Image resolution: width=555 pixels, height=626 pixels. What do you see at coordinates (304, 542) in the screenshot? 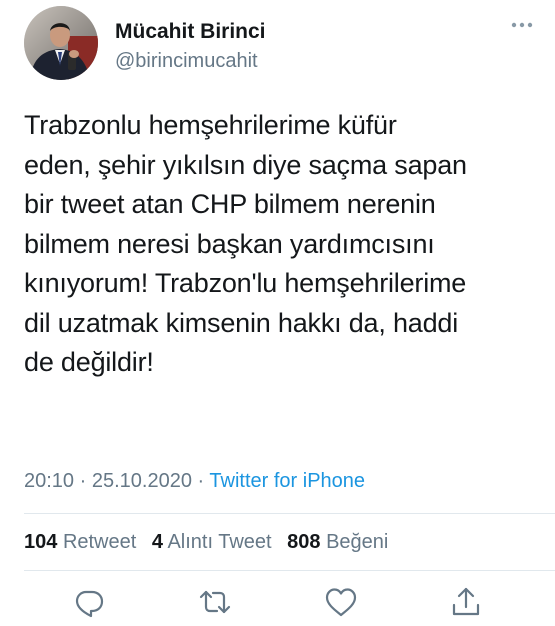
I see `like-count: 808` at bounding box center [304, 542].